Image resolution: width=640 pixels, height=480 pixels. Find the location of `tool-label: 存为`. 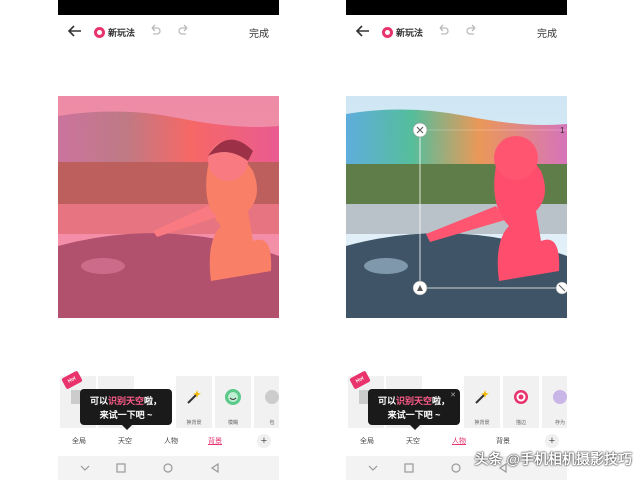

tool-label: 存为 is located at coordinates (559, 423).